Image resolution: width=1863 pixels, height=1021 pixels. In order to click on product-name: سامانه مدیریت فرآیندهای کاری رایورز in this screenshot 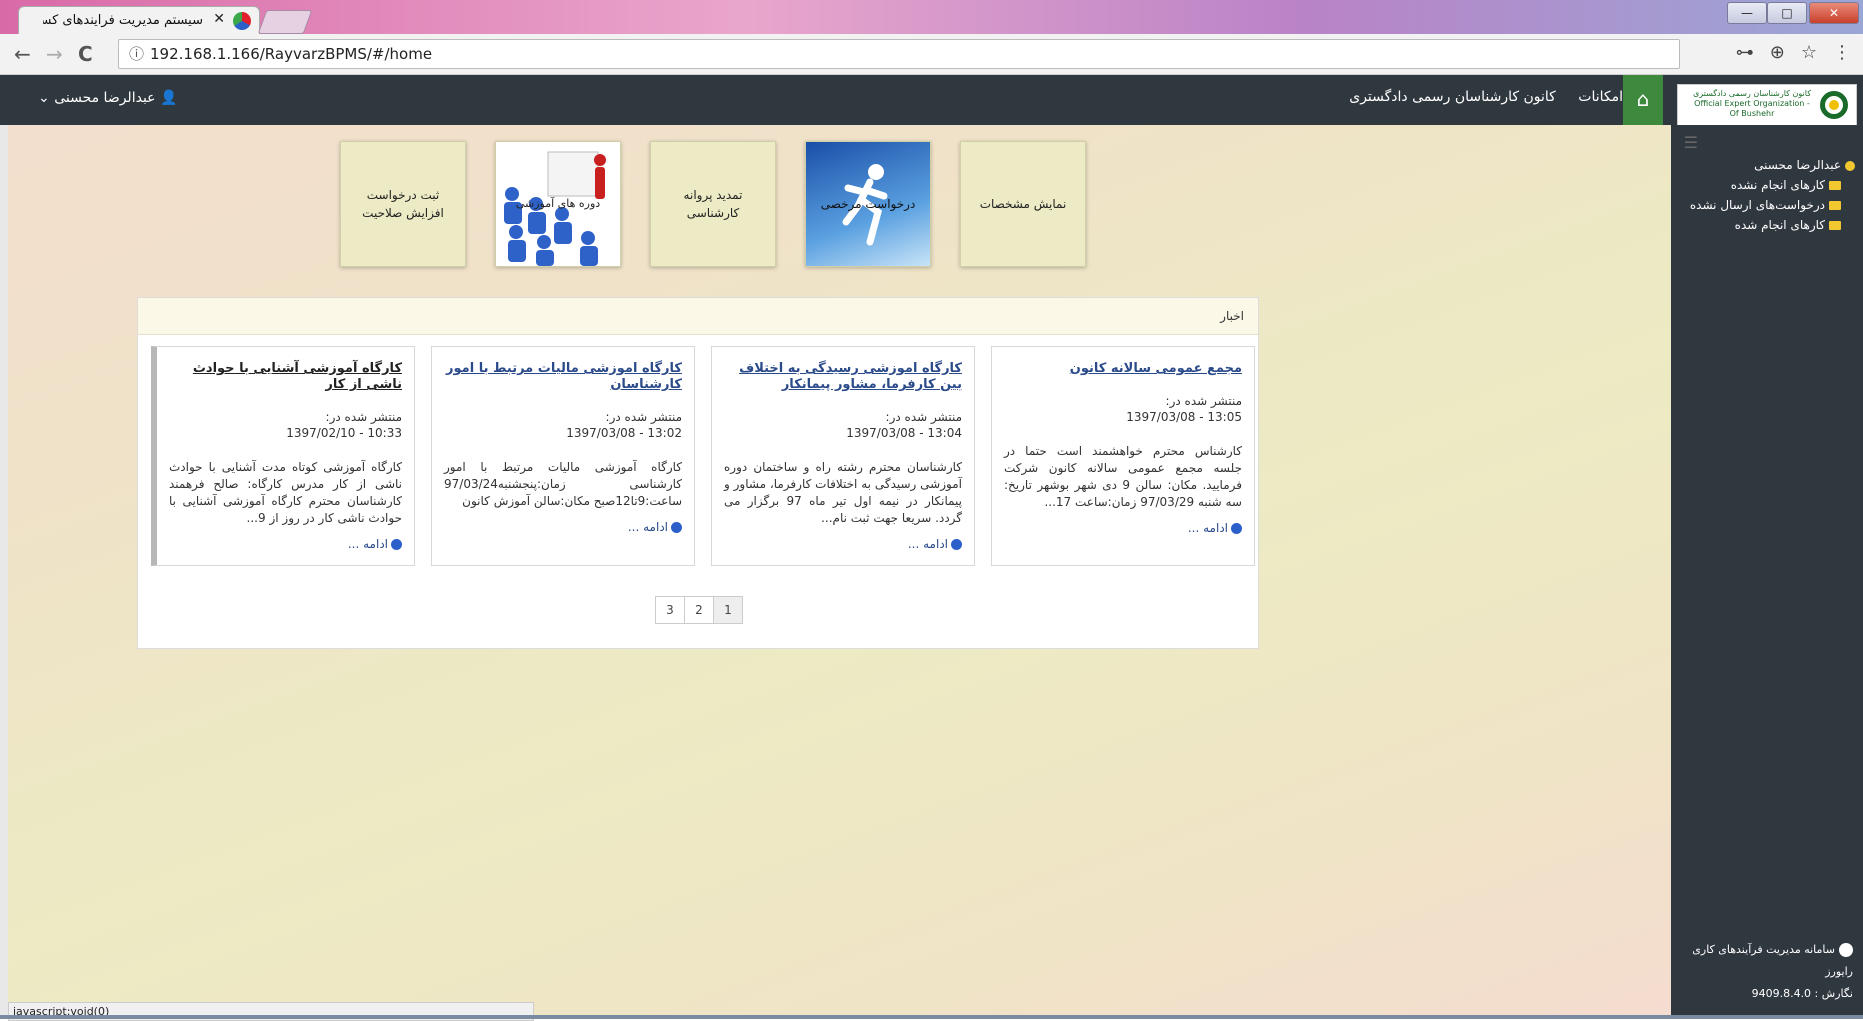, I will do `click(1772, 960)`.